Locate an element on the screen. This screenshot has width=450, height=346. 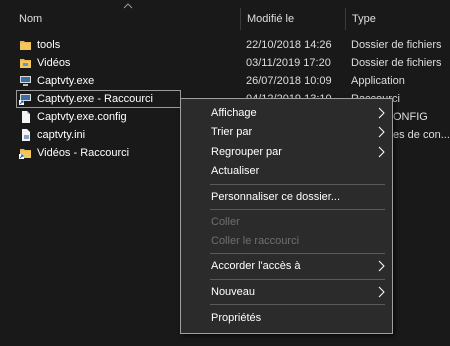
menu-item-label: Regrouper par is located at coordinates (246, 152).